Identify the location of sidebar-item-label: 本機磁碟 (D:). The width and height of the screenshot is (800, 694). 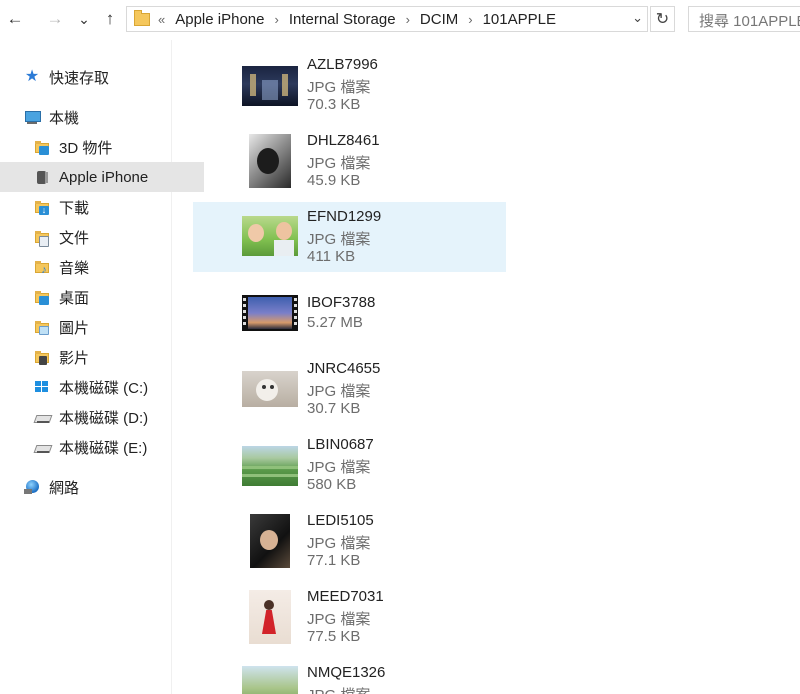
(104, 418).